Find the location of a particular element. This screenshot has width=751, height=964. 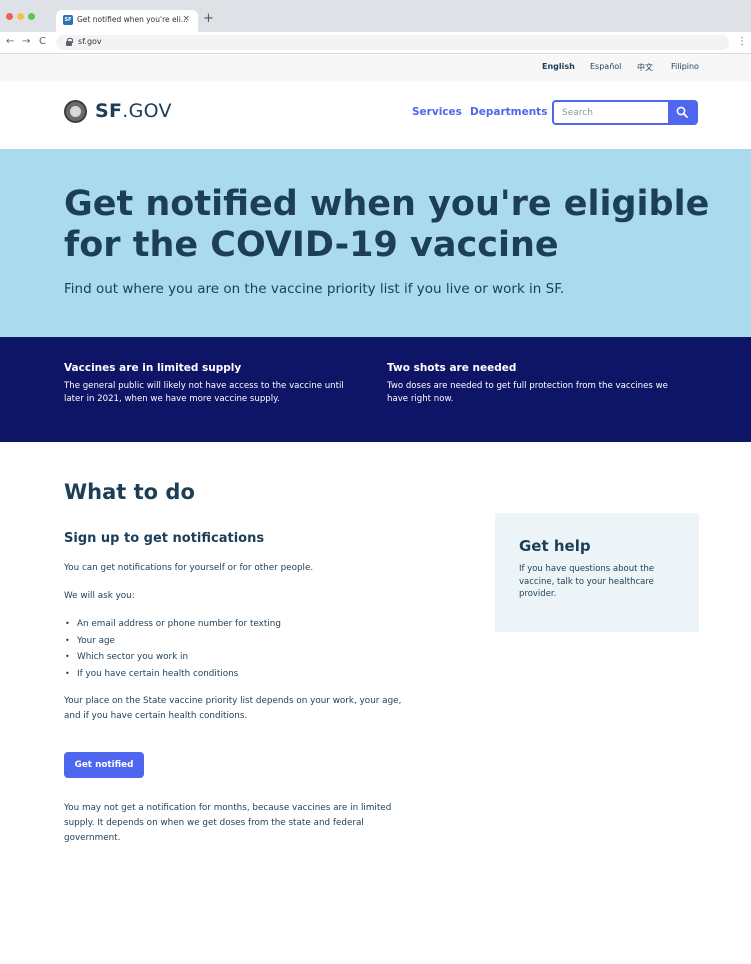

forward-arrow-icon: → is located at coordinates (26, 42).